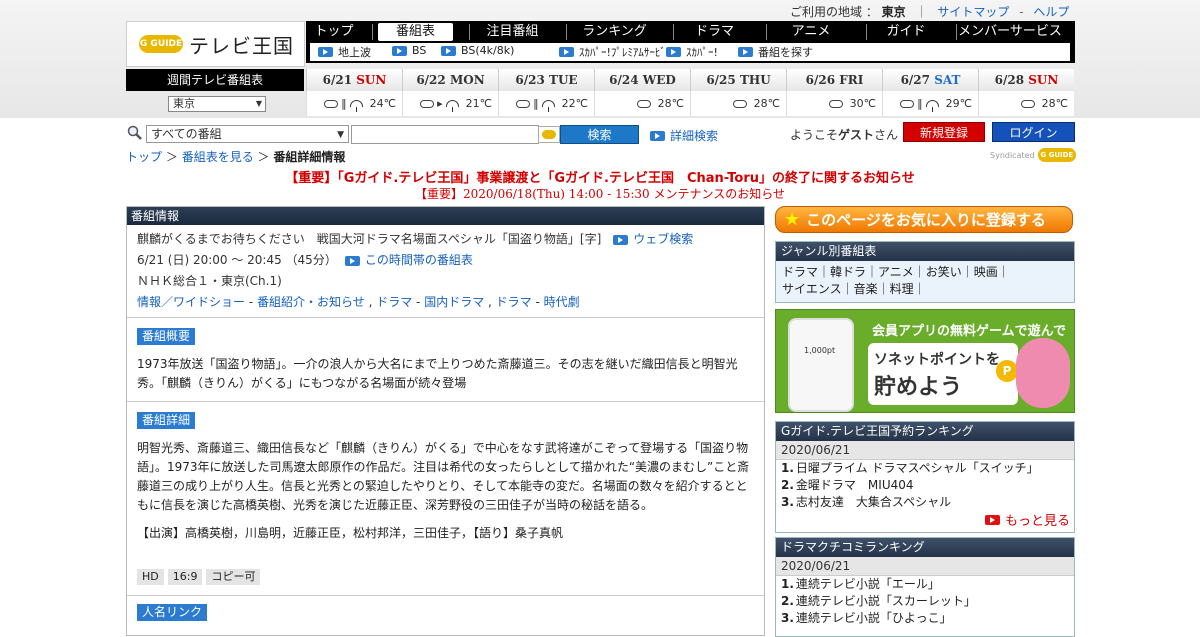 This screenshot has height=637, width=1200. Describe the element at coordinates (311, 302) in the screenshot. I see `subgenre-link: 番組紹介・お知らせ` at that location.